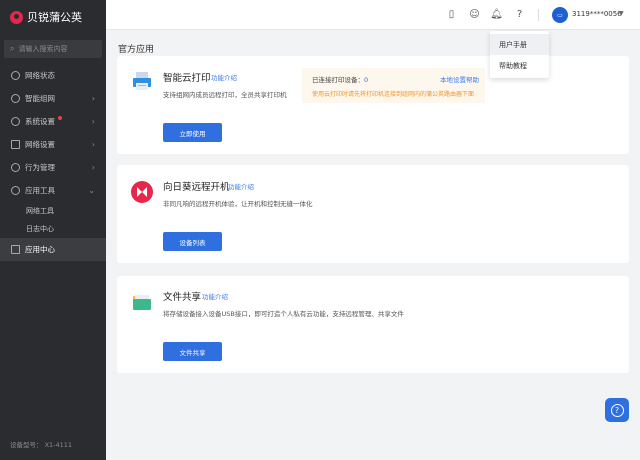 This screenshot has height=460, width=640. I want to click on local-help-link: 本地设置帮助, so click(459, 79).